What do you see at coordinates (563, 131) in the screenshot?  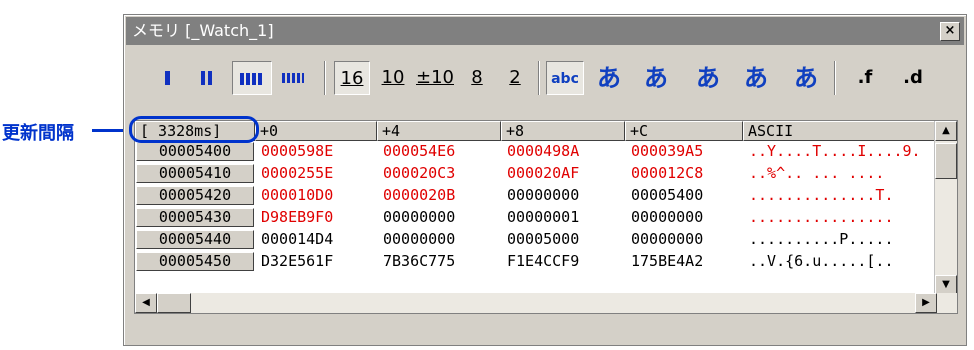 I see `column-header-8: +8` at bounding box center [563, 131].